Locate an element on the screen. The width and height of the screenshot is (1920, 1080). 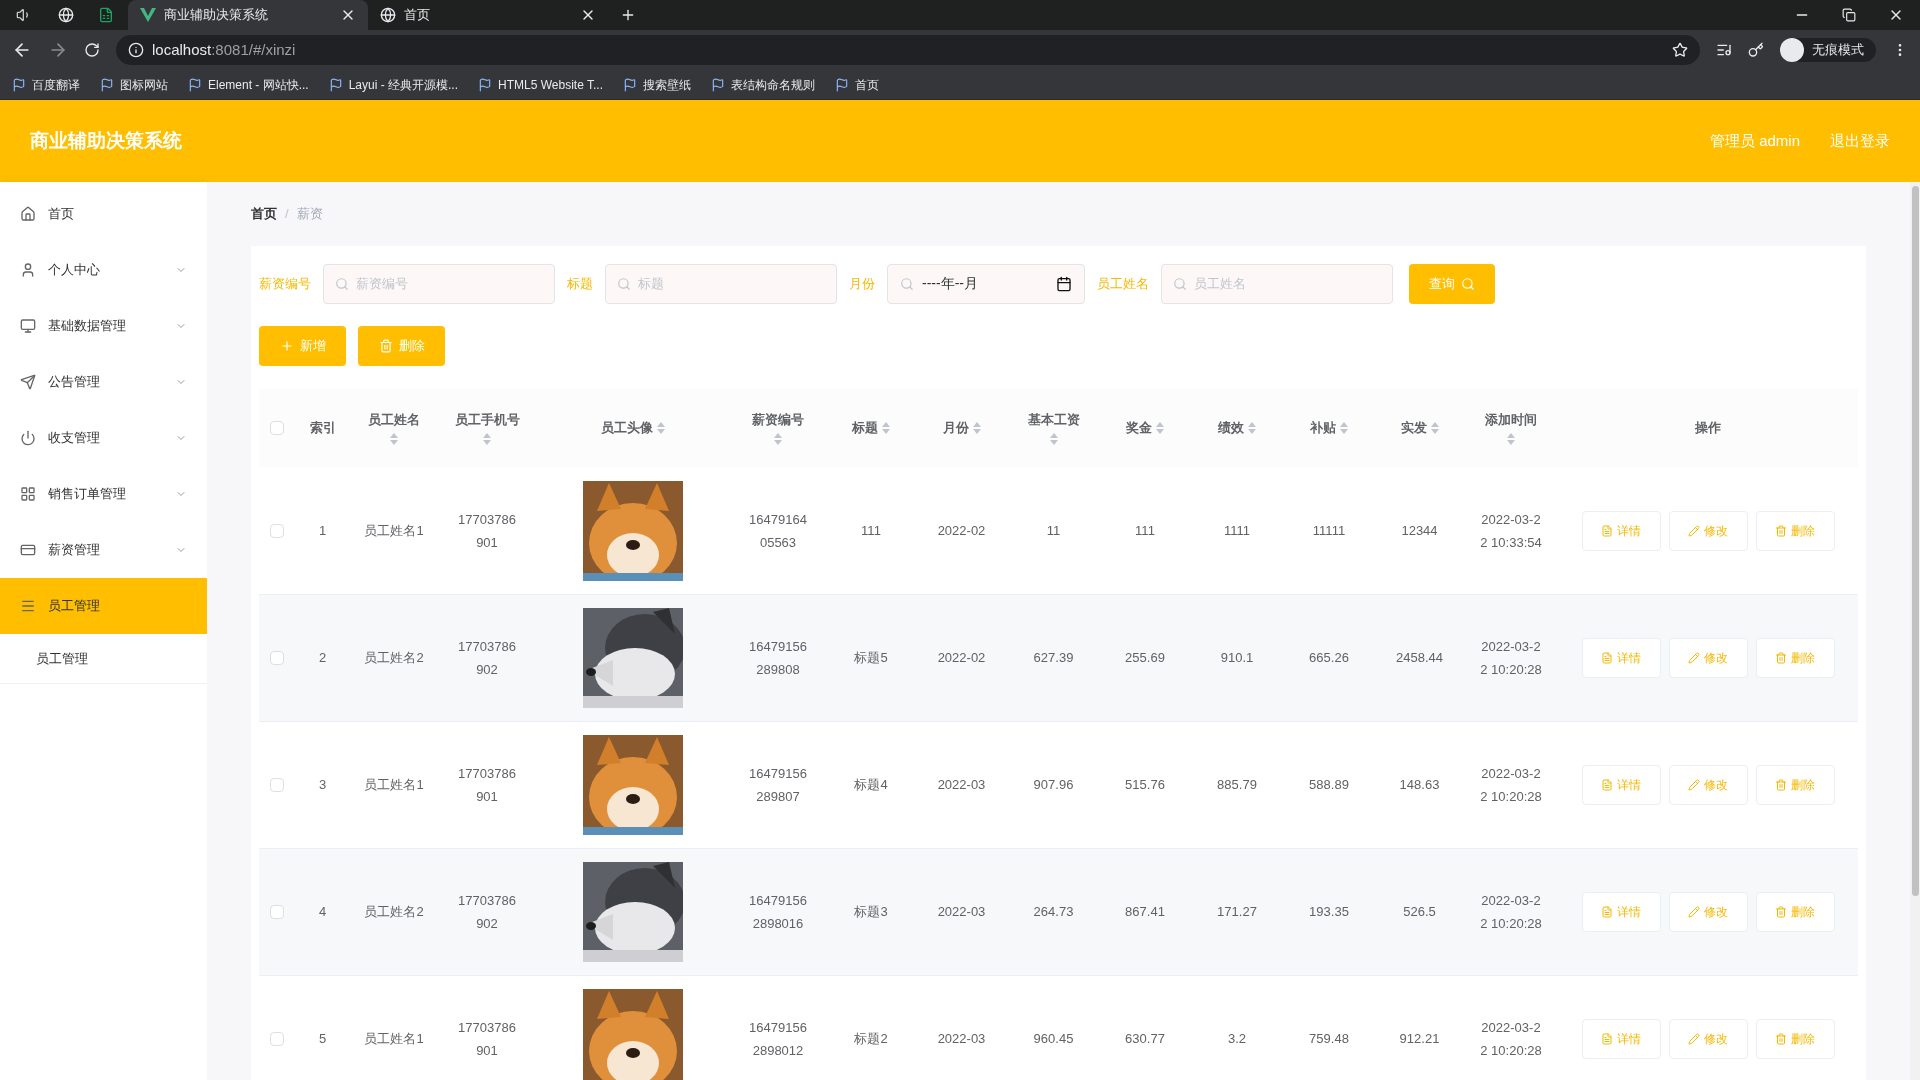
star-icon is located at coordinates (1680, 50).